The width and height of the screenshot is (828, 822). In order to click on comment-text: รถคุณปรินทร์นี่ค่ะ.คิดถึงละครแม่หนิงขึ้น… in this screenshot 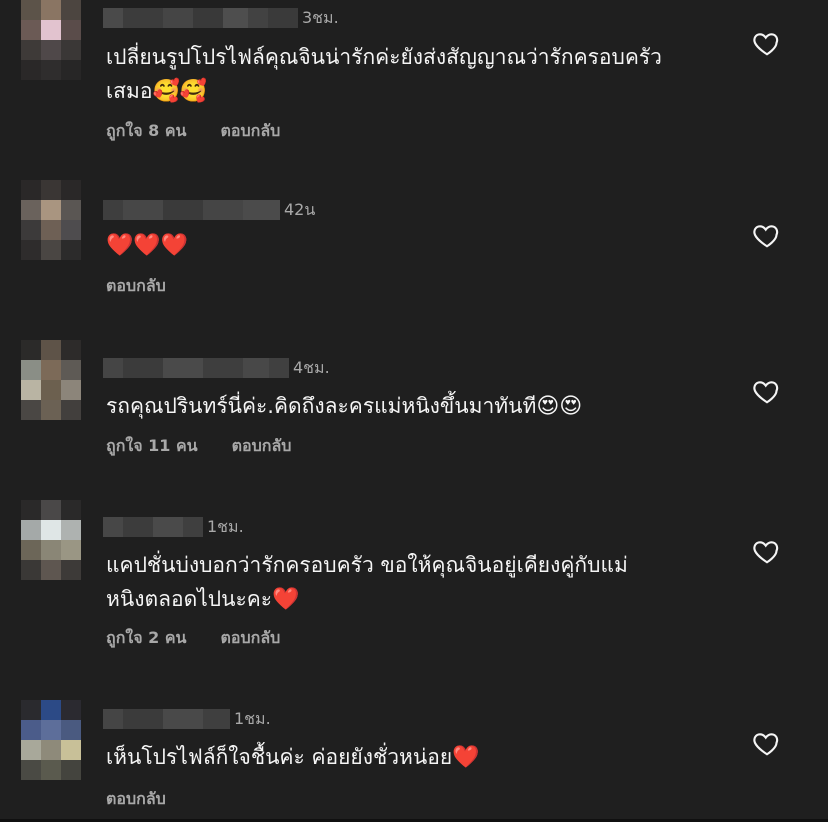, I will do `click(344, 406)`.